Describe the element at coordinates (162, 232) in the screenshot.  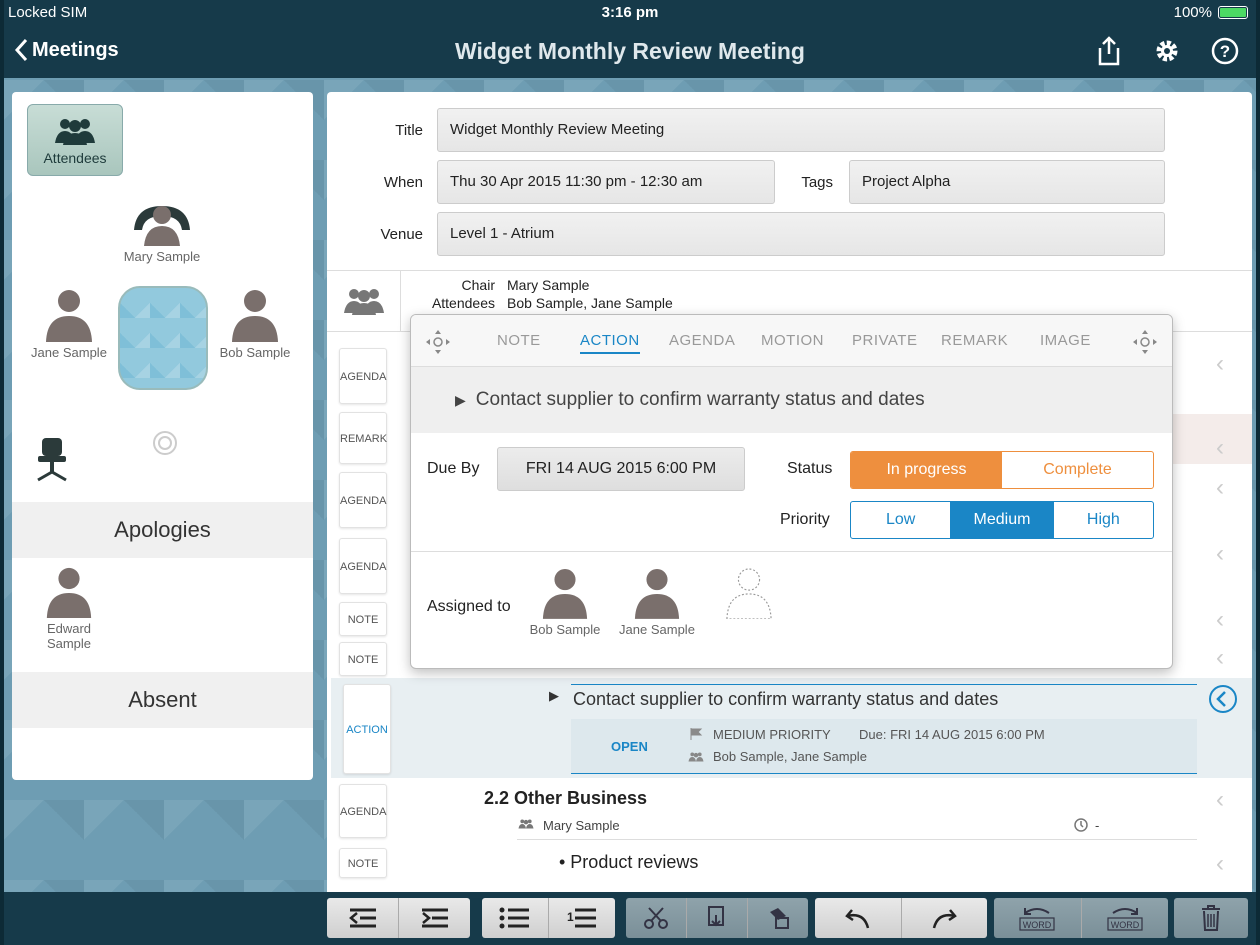
I see `chair-seat: Mary Sample` at that location.